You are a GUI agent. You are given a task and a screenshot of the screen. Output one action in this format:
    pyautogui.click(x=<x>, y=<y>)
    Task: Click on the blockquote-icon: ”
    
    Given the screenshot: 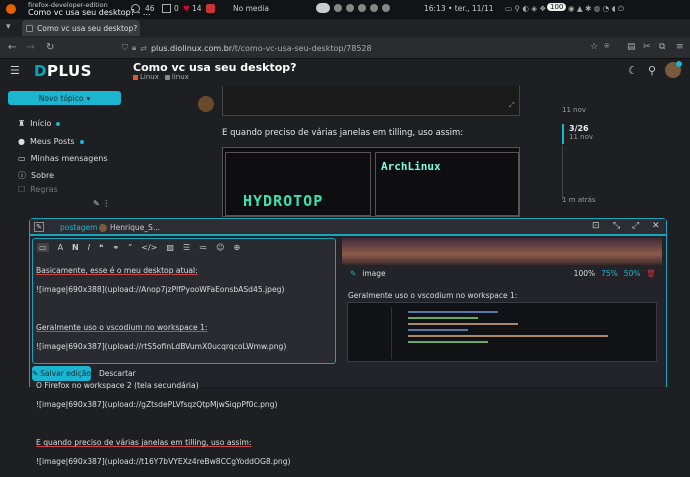 What is the action you would take?
    pyautogui.click(x=130, y=247)
    